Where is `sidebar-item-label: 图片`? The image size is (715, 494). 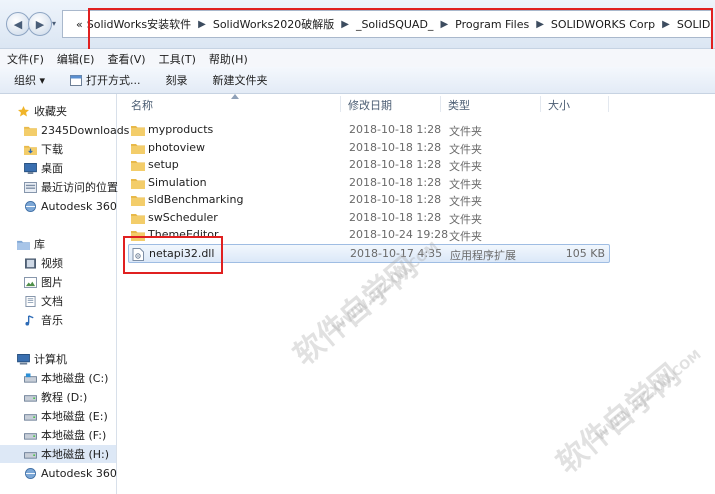 sidebar-item-label: 图片 is located at coordinates (52, 282).